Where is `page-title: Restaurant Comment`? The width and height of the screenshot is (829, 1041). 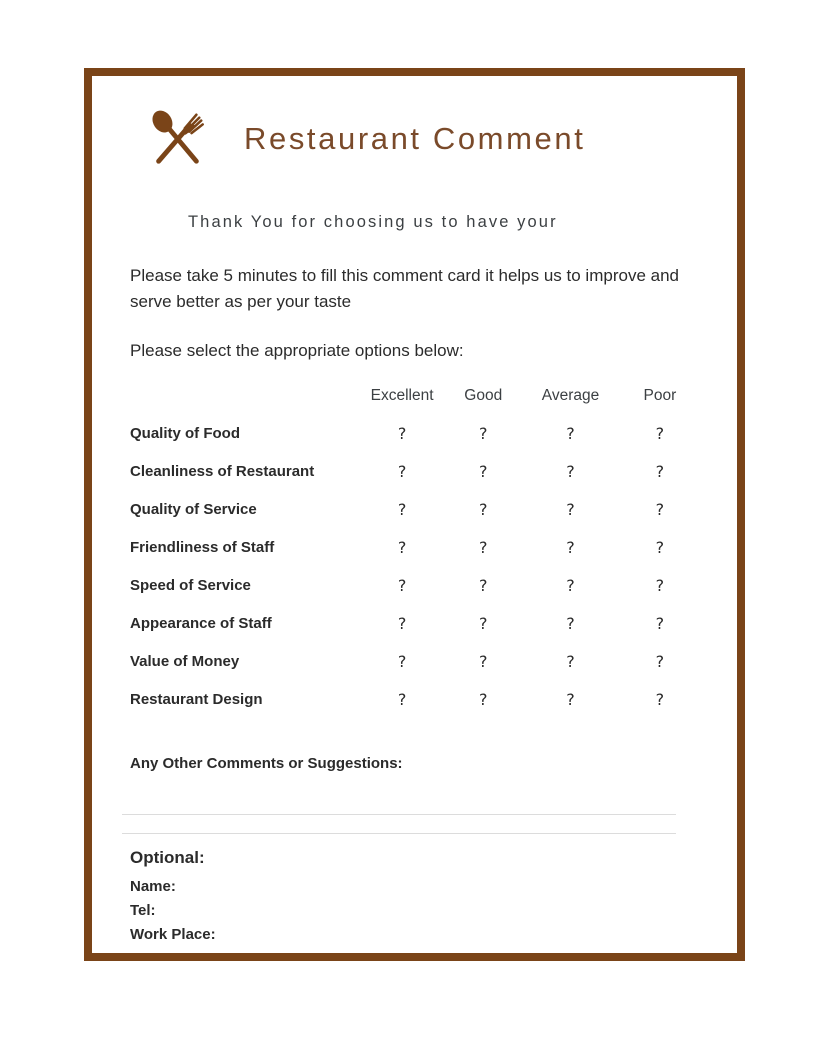 page-title: Restaurant Comment is located at coordinates (415, 138).